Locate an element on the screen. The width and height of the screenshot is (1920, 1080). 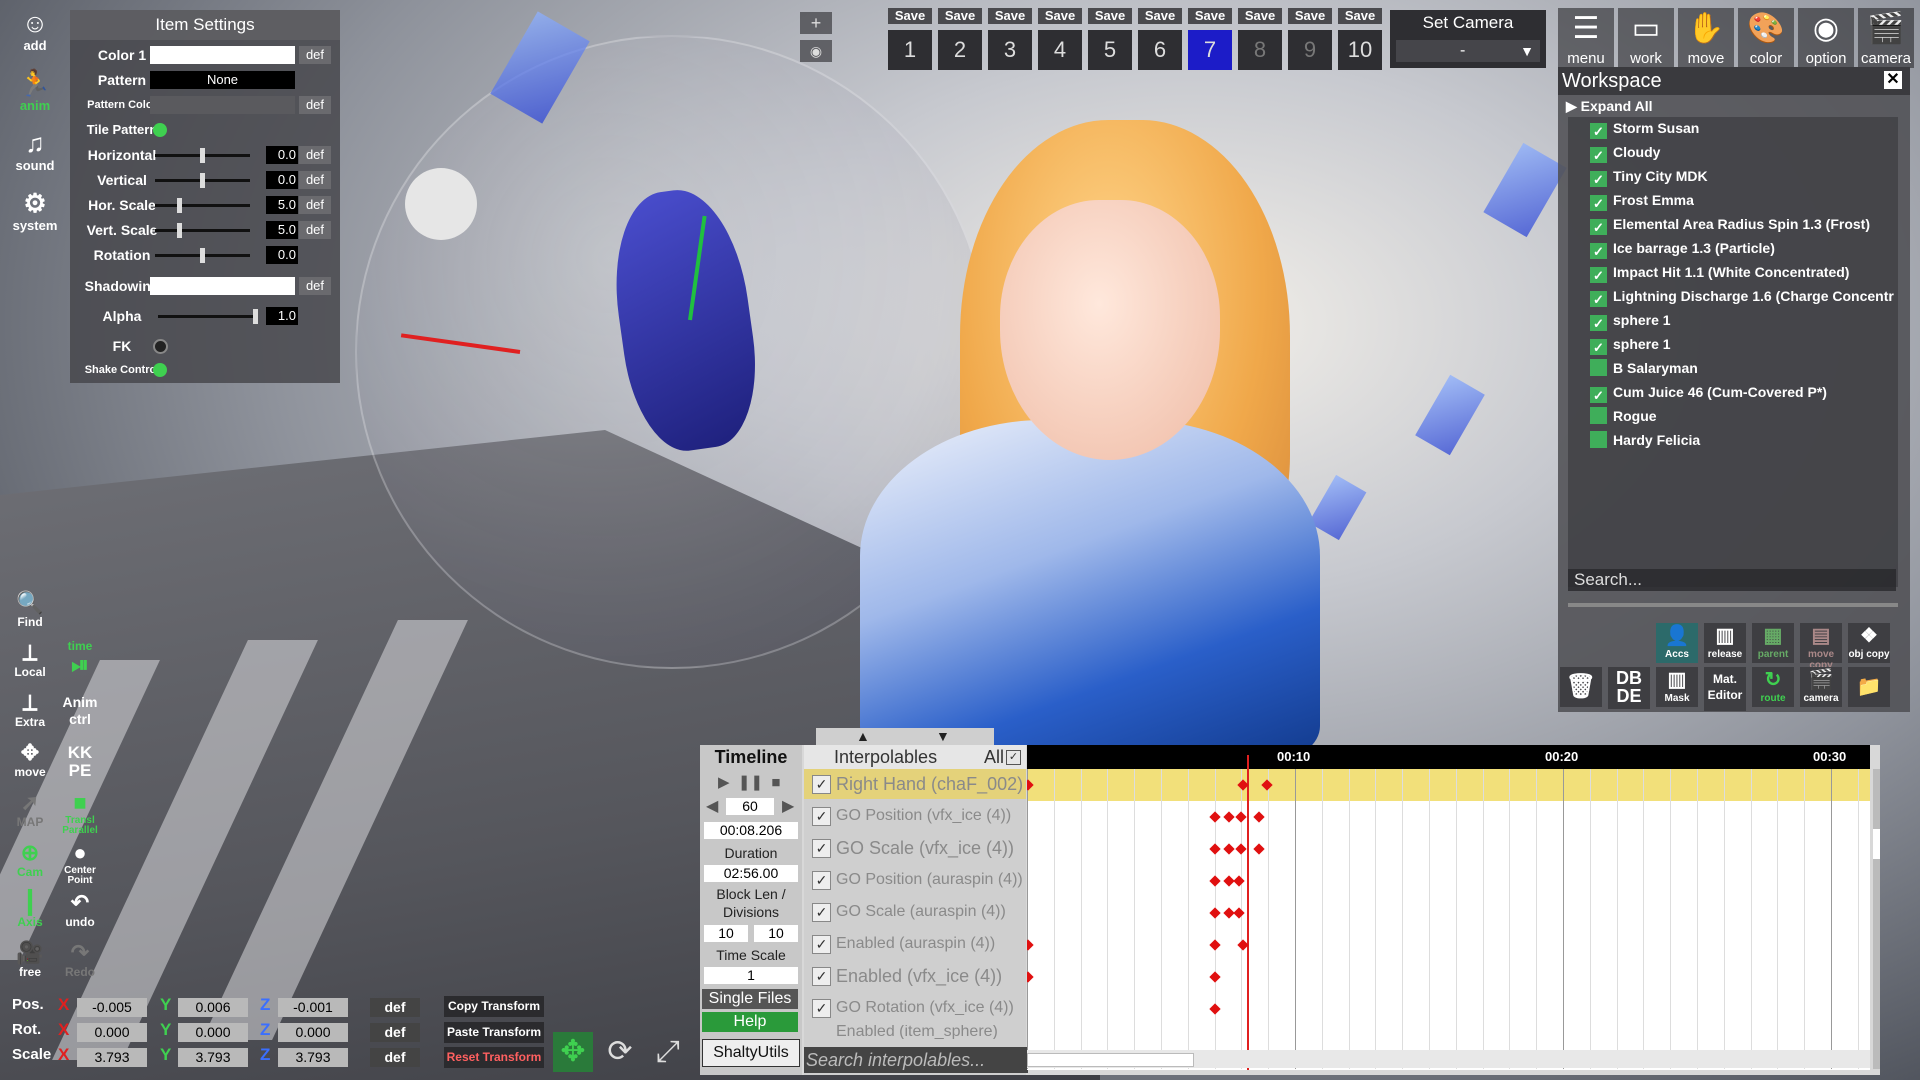
expand-all-button: ▶ Expand All is located at coordinates (1609, 106).